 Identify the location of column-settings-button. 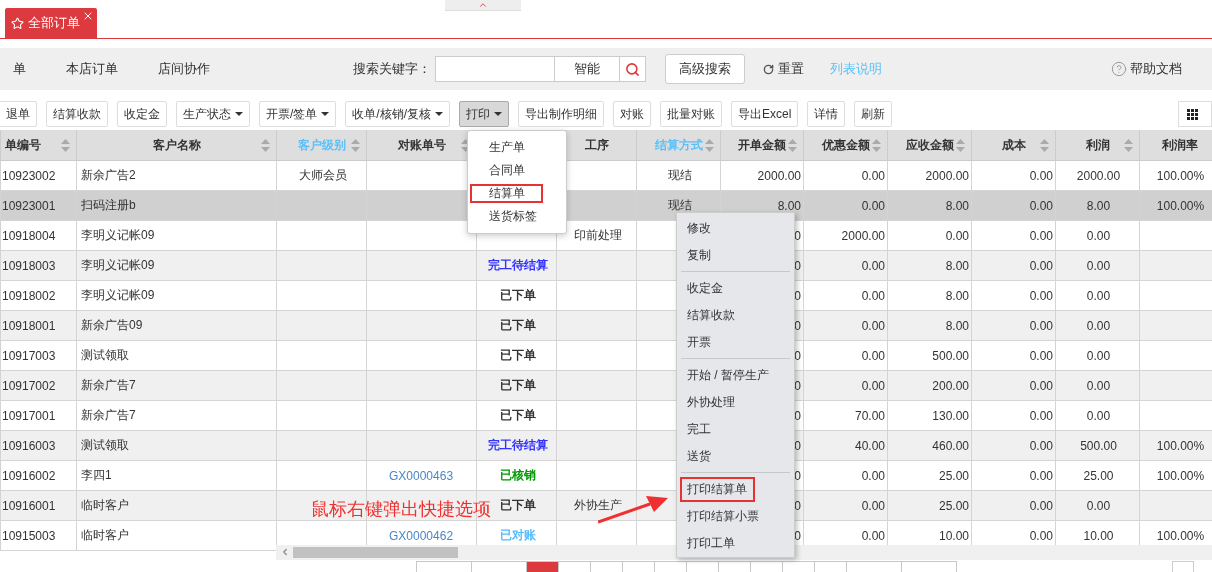
(1195, 114).